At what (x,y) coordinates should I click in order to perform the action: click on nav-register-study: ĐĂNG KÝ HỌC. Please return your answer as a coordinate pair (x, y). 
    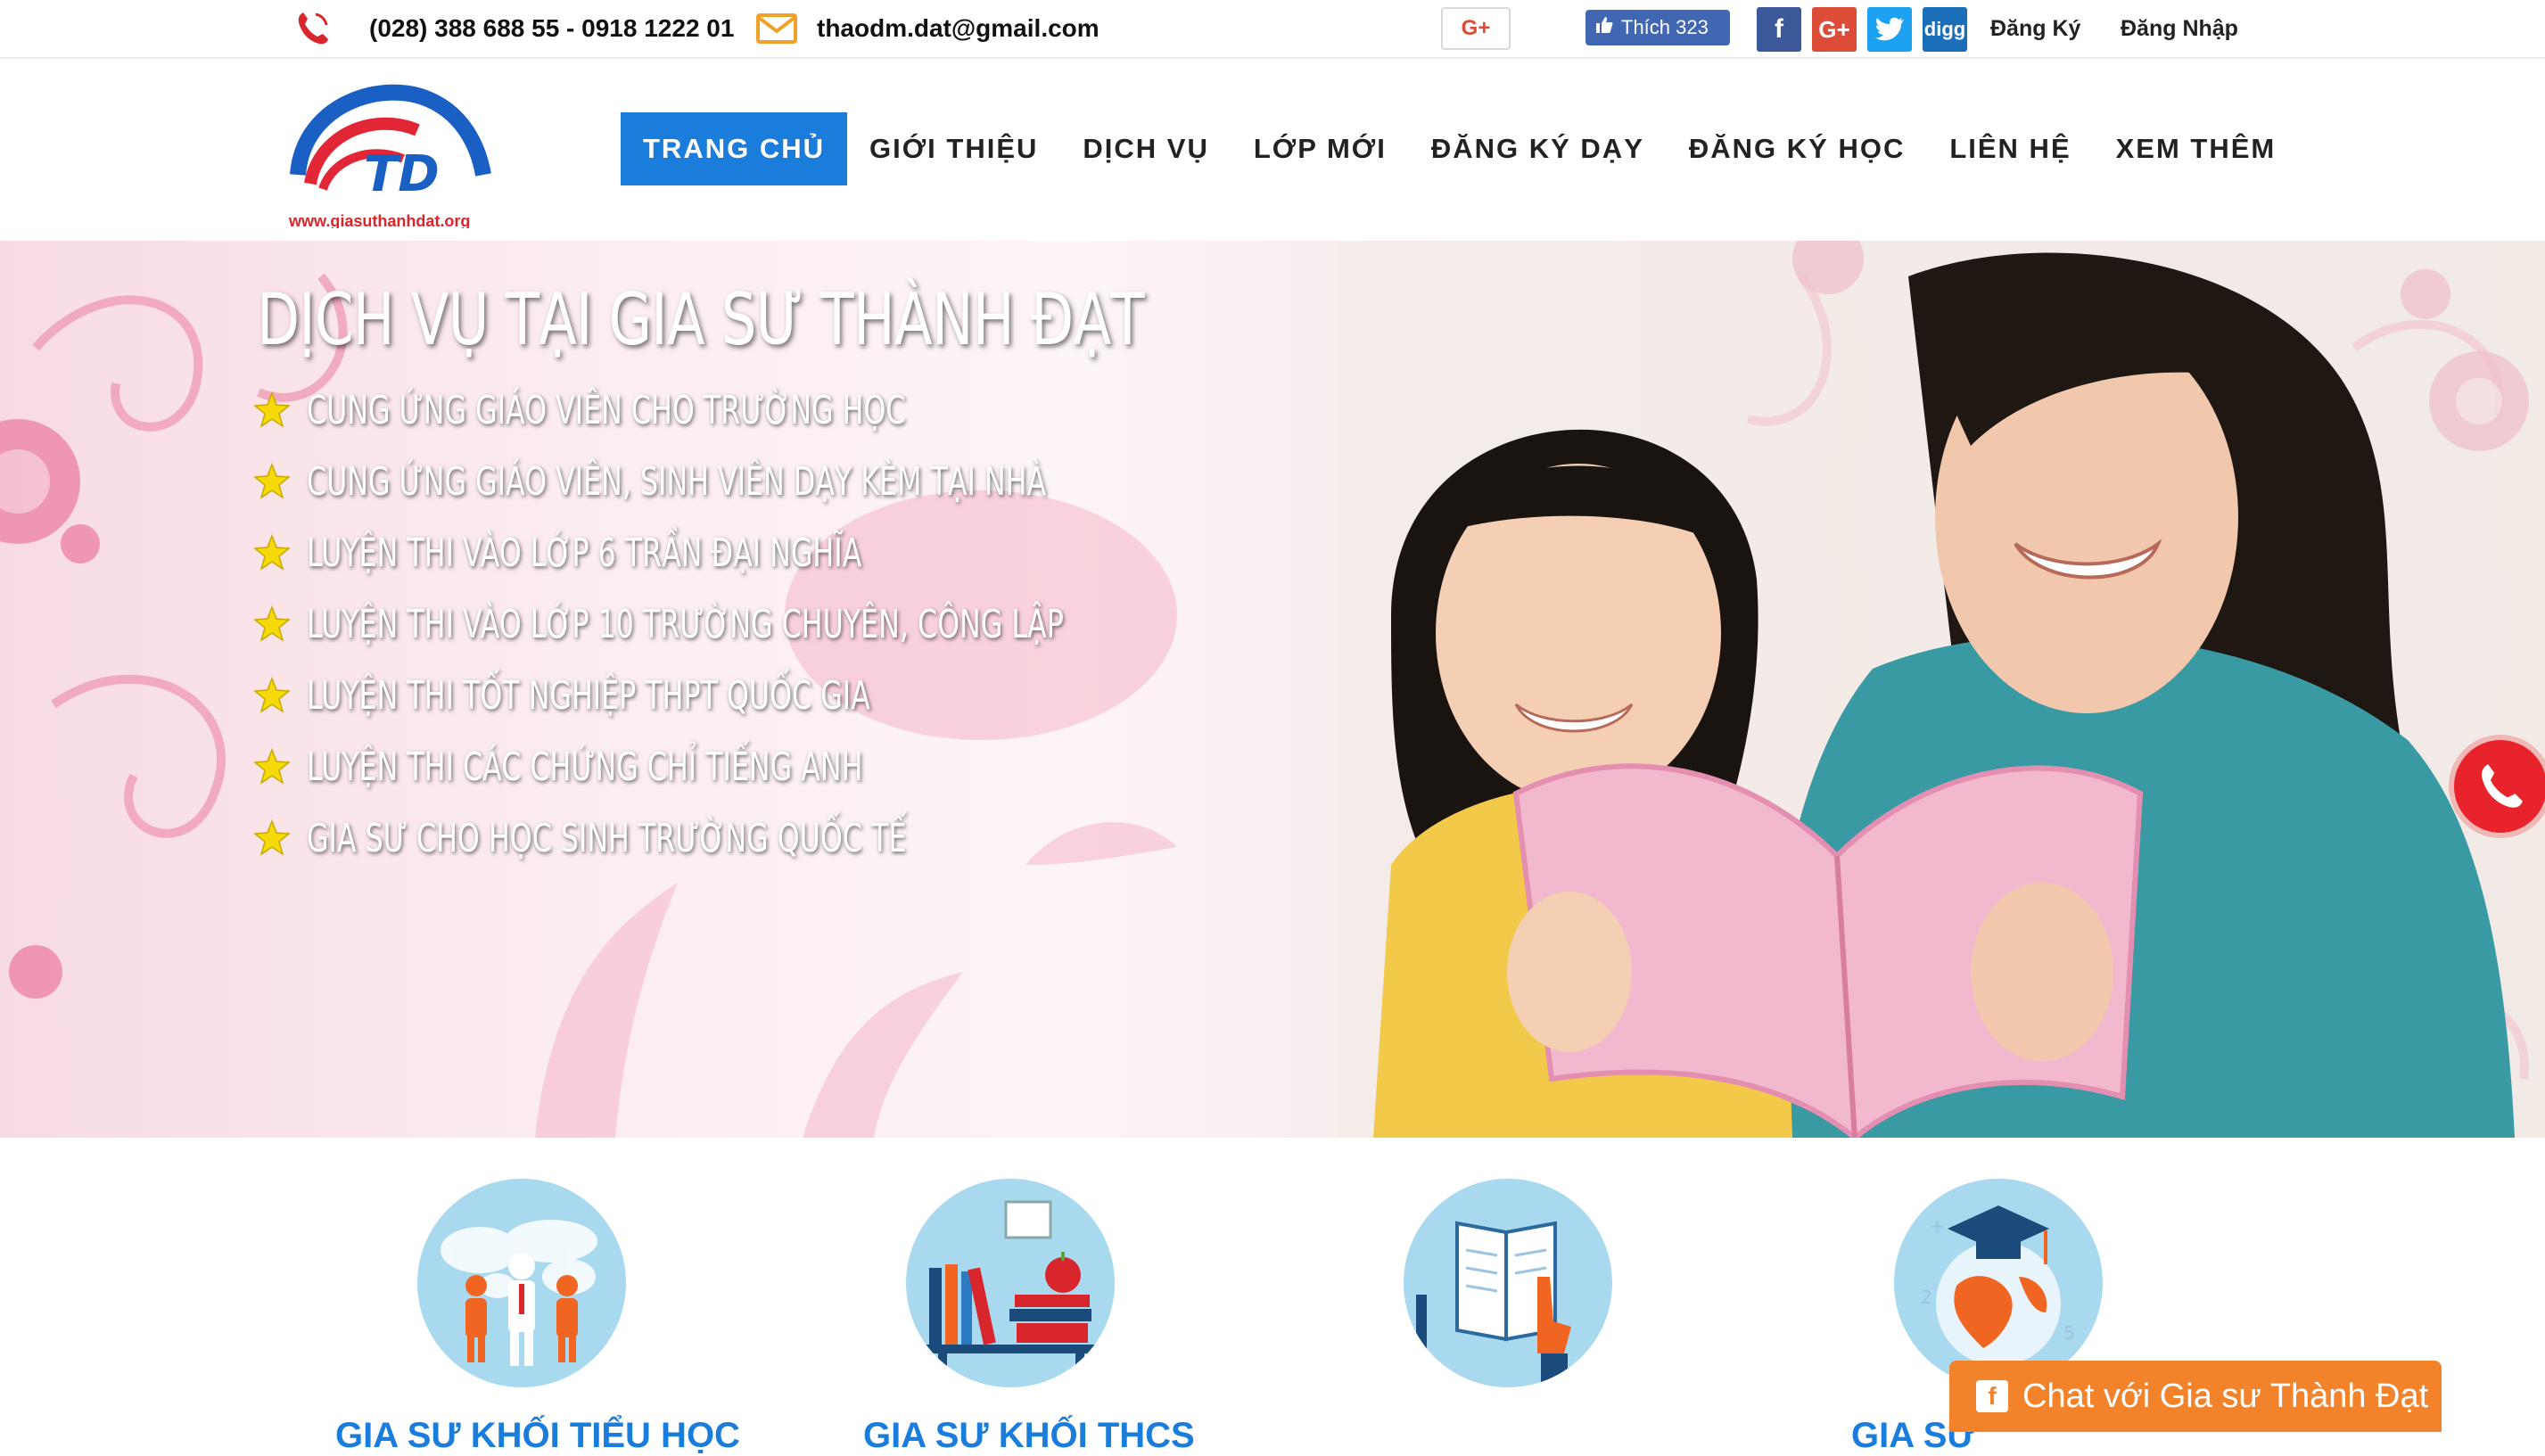
    Looking at the image, I should click on (1797, 148).